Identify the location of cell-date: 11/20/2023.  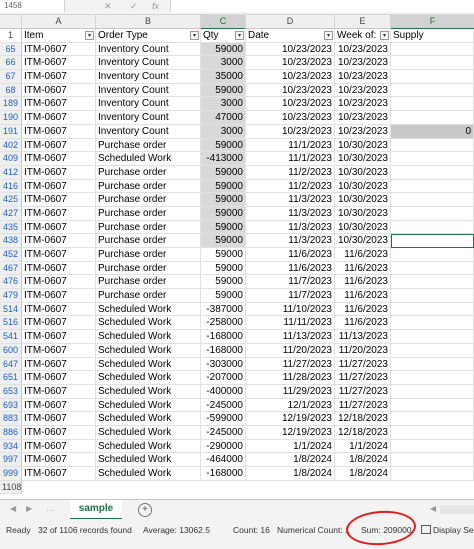
(290, 350).